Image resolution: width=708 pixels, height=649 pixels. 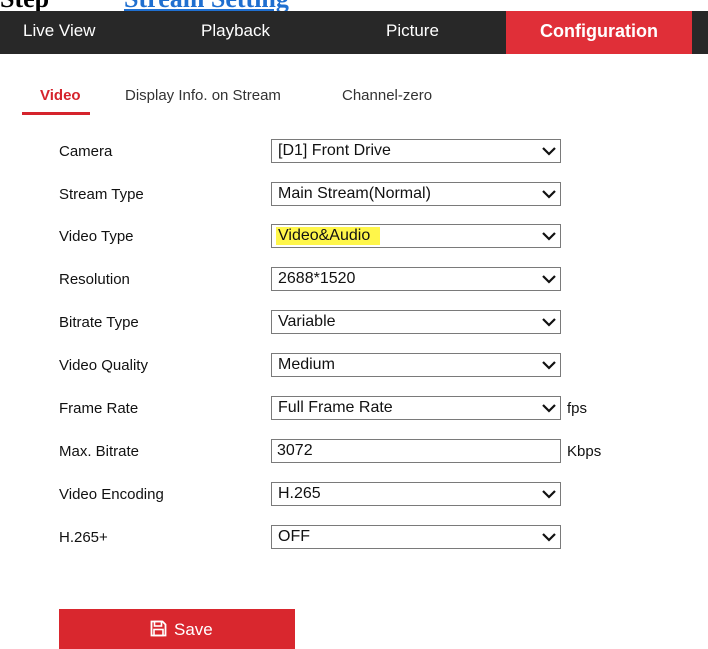 What do you see at coordinates (584, 451) in the screenshot?
I see `max-bitrate-unit: Kbps` at bounding box center [584, 451].